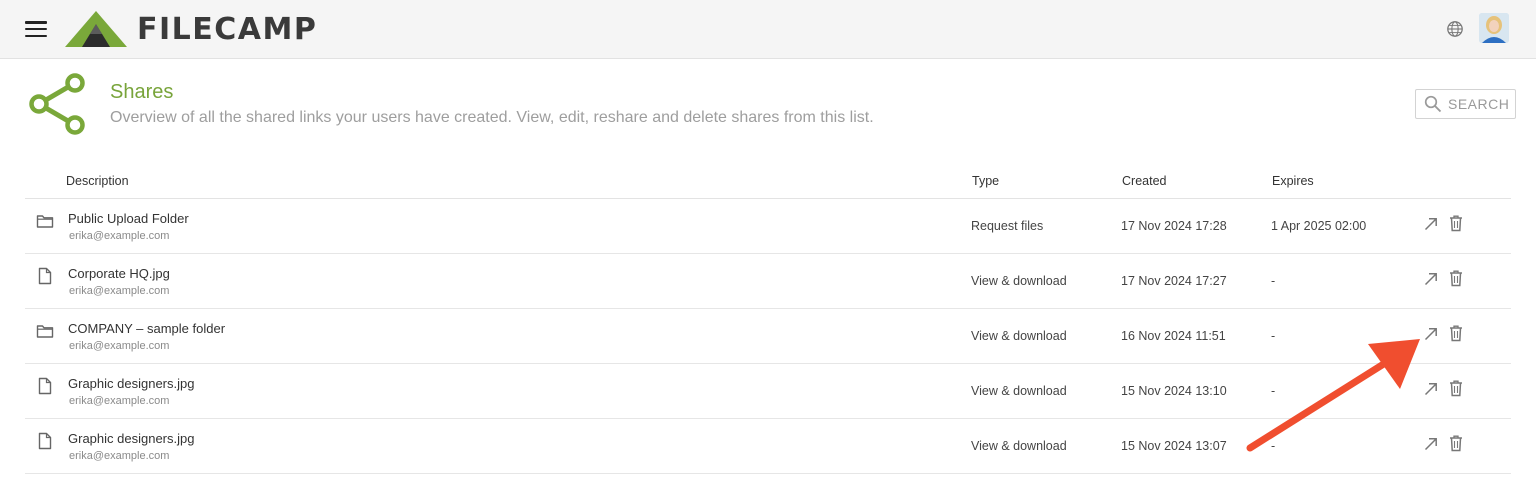 This screenshot has height=480, width=1536. I want to click on share-created: 17 Nov 2024 17:28, so click(1174, 226).